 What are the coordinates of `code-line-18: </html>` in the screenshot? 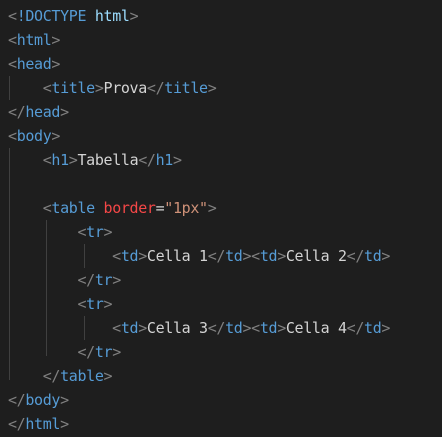 It's located at (38, 424).